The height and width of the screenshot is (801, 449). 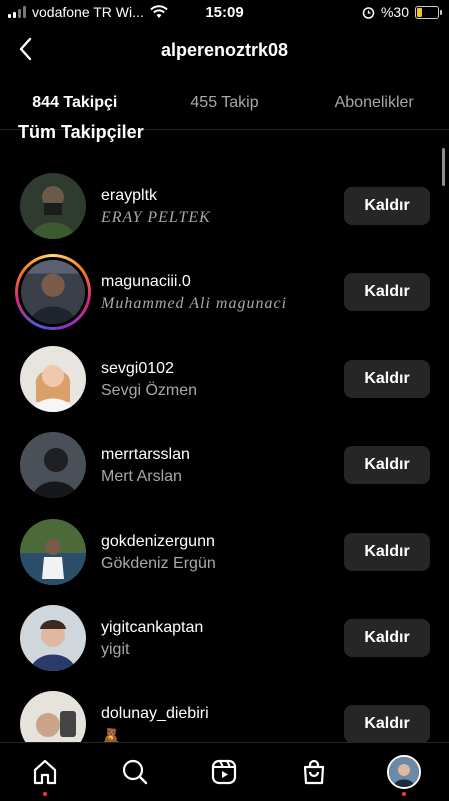 What do you see at coordinates (156, 217) in the screenshot?
I see `full-name: ERAY PELTEK` at bounding box center [156, 217].